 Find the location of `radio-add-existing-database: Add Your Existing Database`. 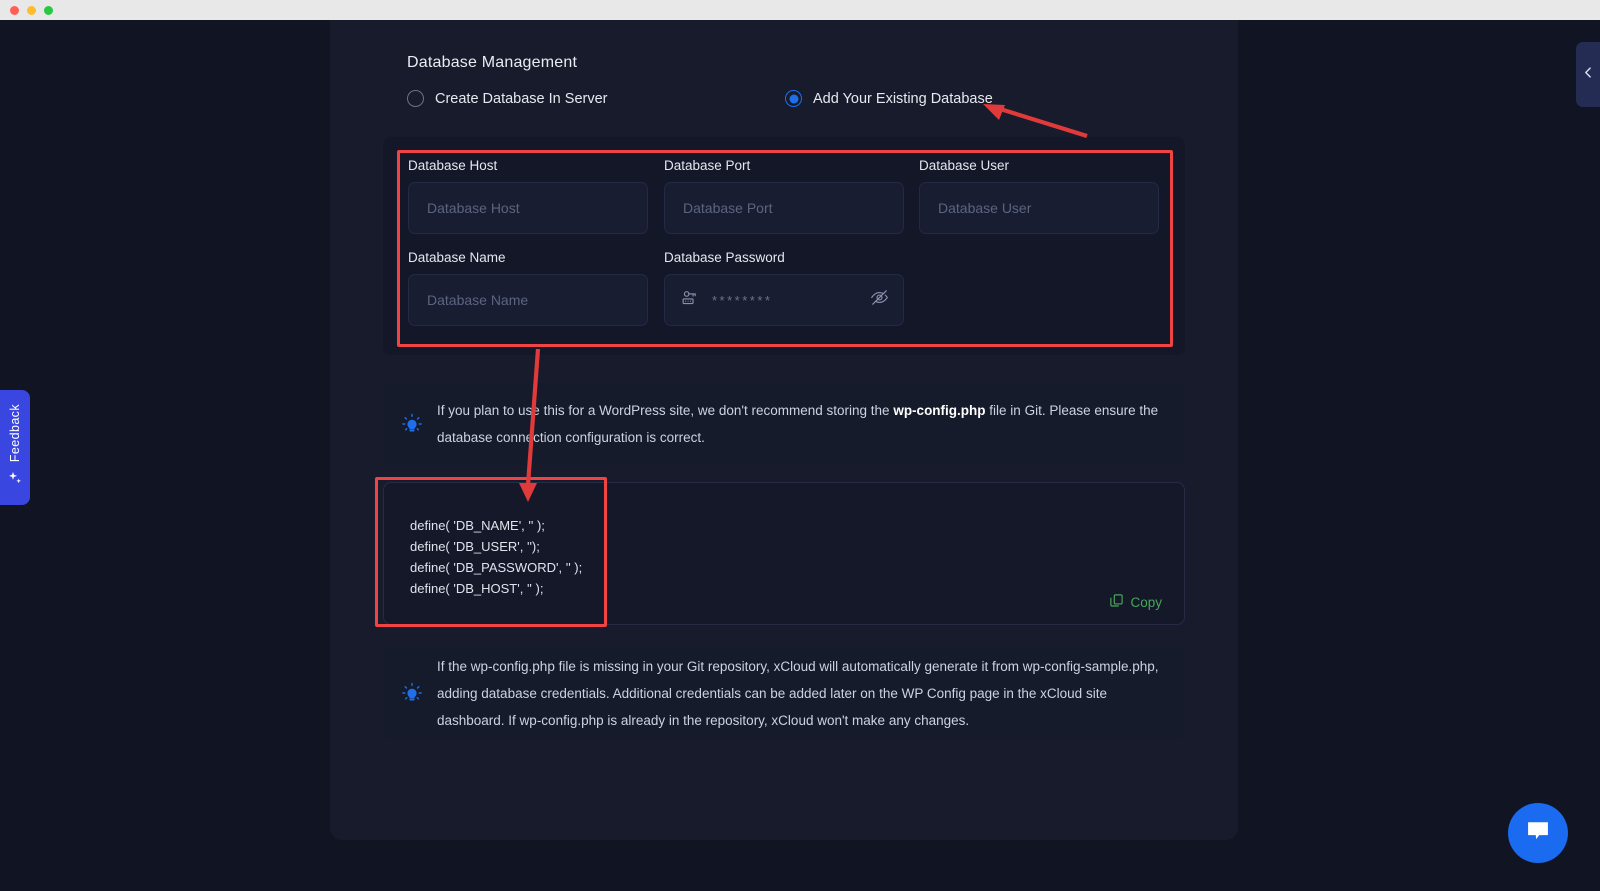

radio-add-existing-database: Add Your Existing Database is located at coordinates (889, 98).